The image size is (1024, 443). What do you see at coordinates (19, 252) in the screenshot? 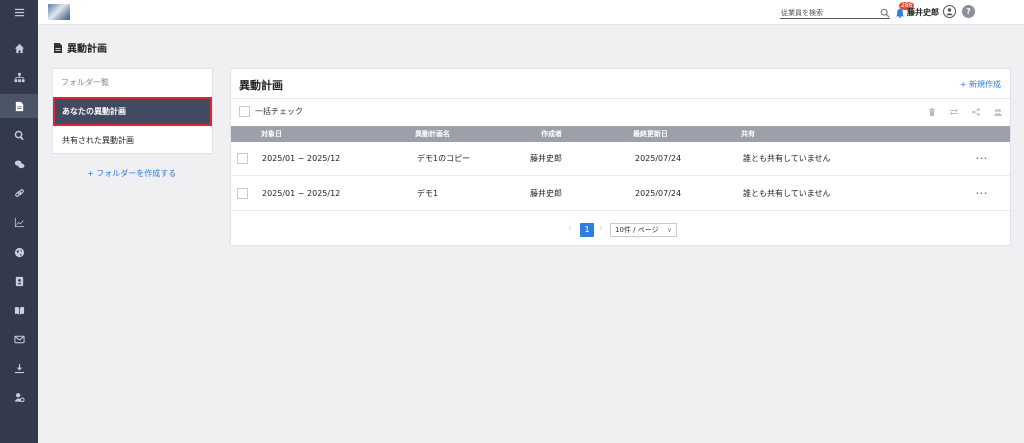
I see `globe-icon` at bounding box center [19, 252].